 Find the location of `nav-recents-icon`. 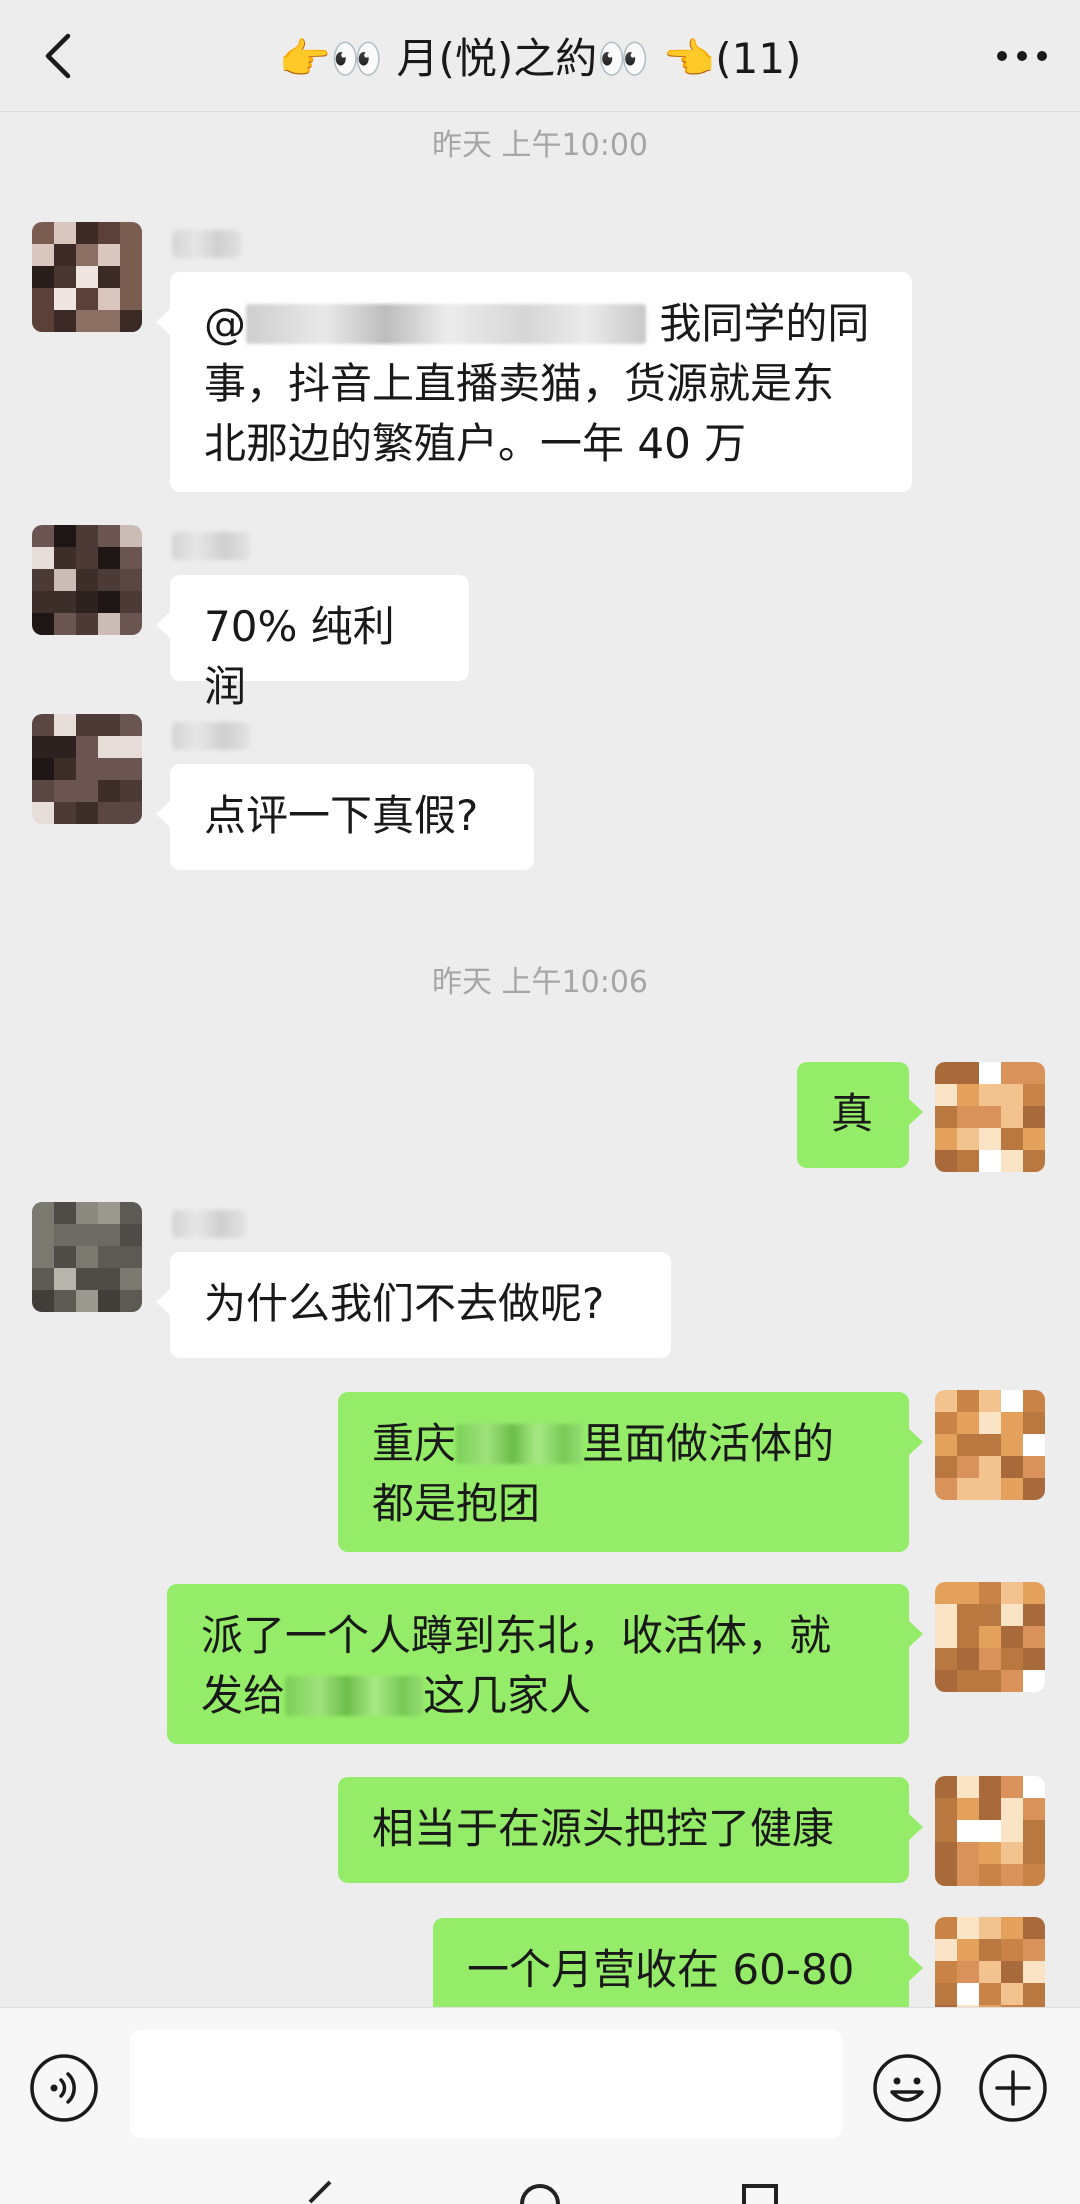

nav-recents-icon is located at coordinates (760, 2192).